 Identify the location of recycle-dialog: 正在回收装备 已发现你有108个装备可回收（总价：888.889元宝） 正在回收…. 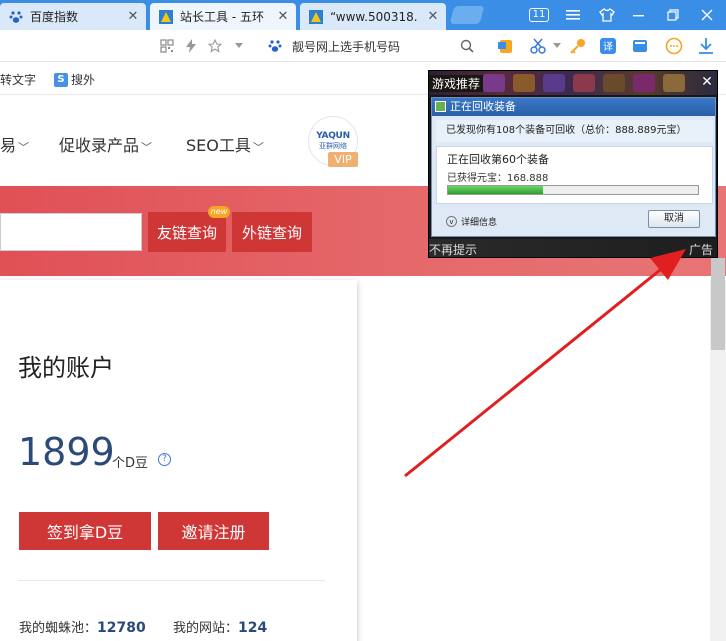
(573, 167).